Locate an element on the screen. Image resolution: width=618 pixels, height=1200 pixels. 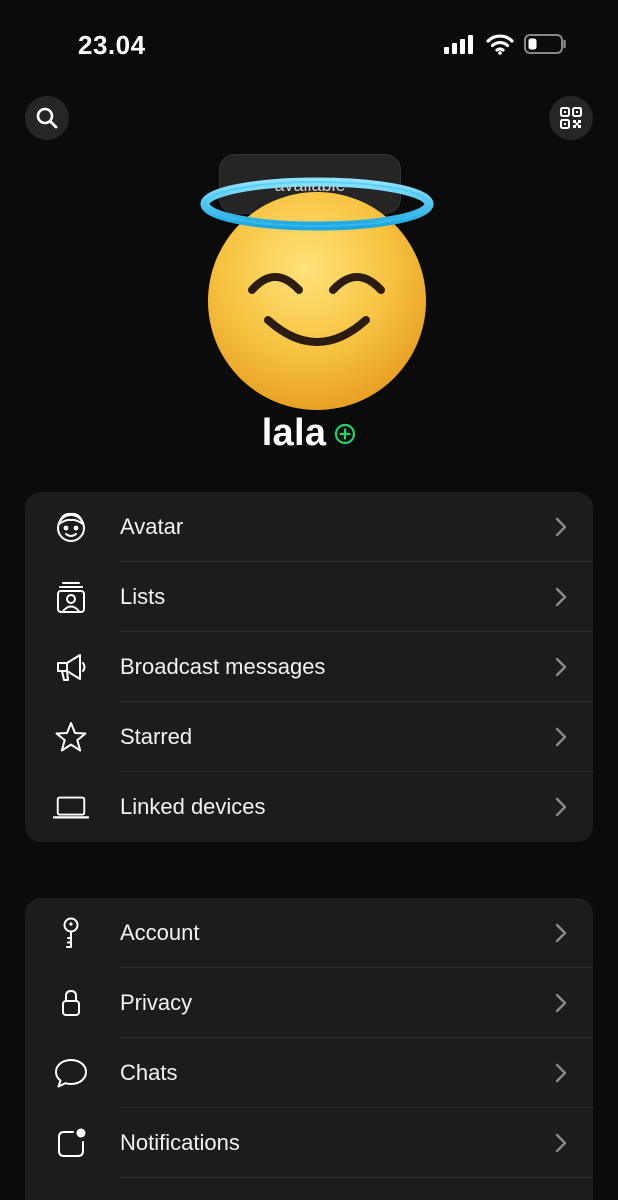
menu-item-broadcast-messages: Broadcast messages is located at coordinates (309, 667).